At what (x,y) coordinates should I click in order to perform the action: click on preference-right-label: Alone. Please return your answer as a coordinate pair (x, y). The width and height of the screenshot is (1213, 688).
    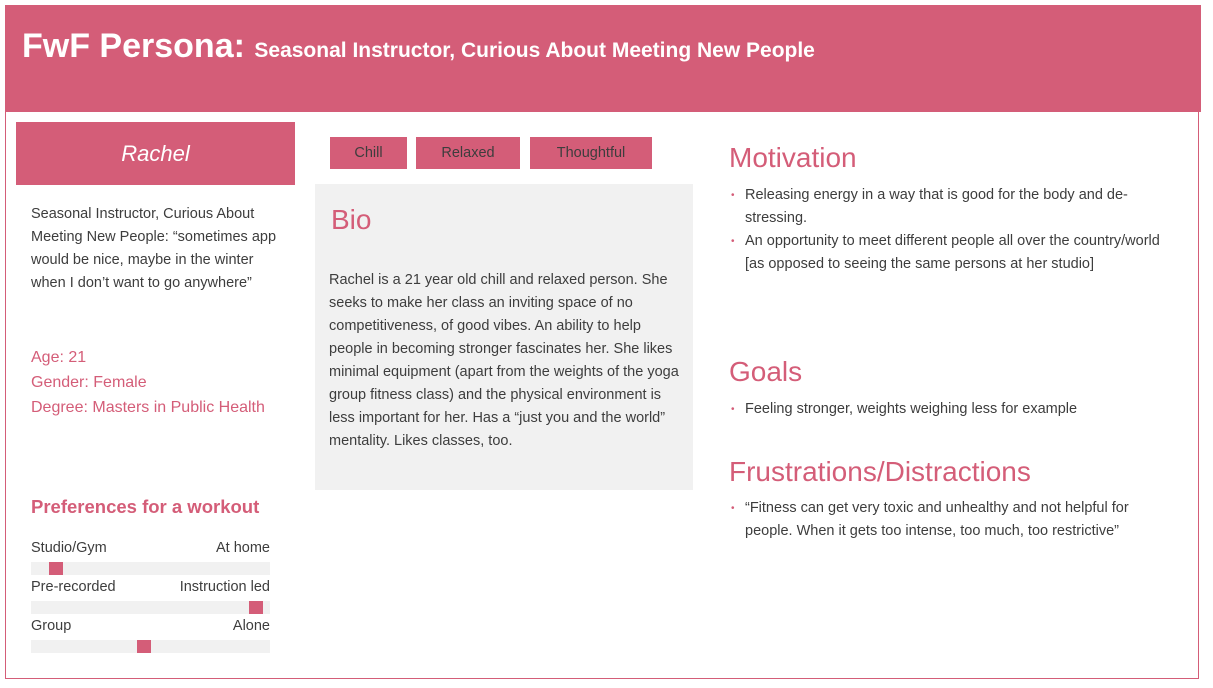
    Looking at the image, I should click on (251, 626).